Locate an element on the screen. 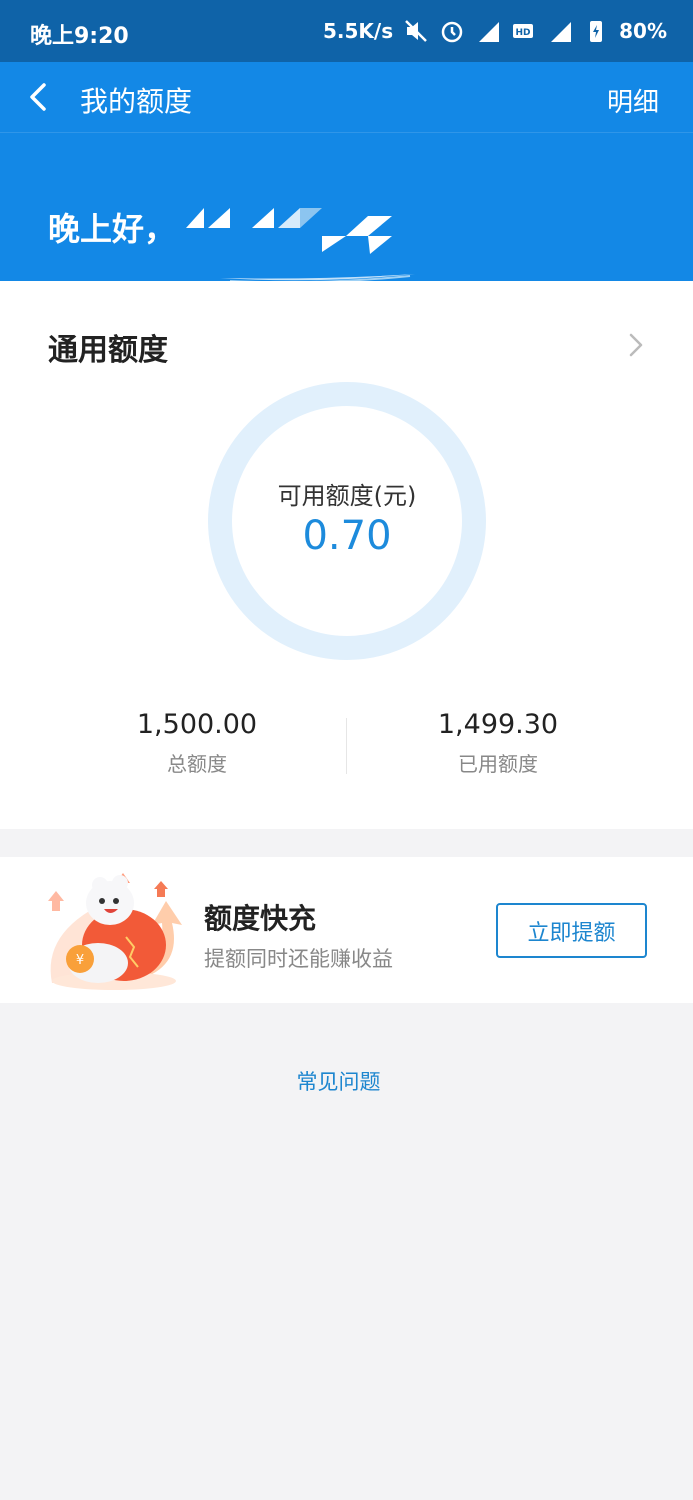  back-button is located at coordinates (40, 97).